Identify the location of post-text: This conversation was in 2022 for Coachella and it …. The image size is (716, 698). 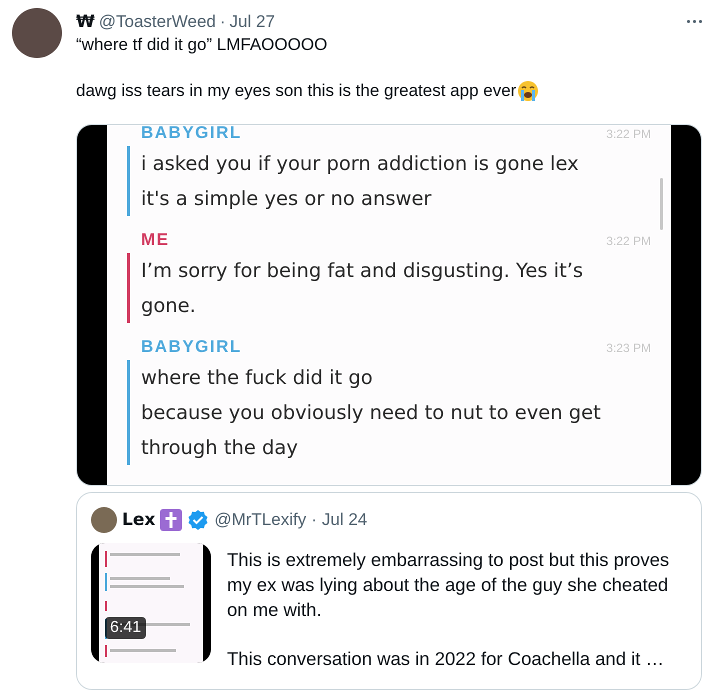
(446, 659).